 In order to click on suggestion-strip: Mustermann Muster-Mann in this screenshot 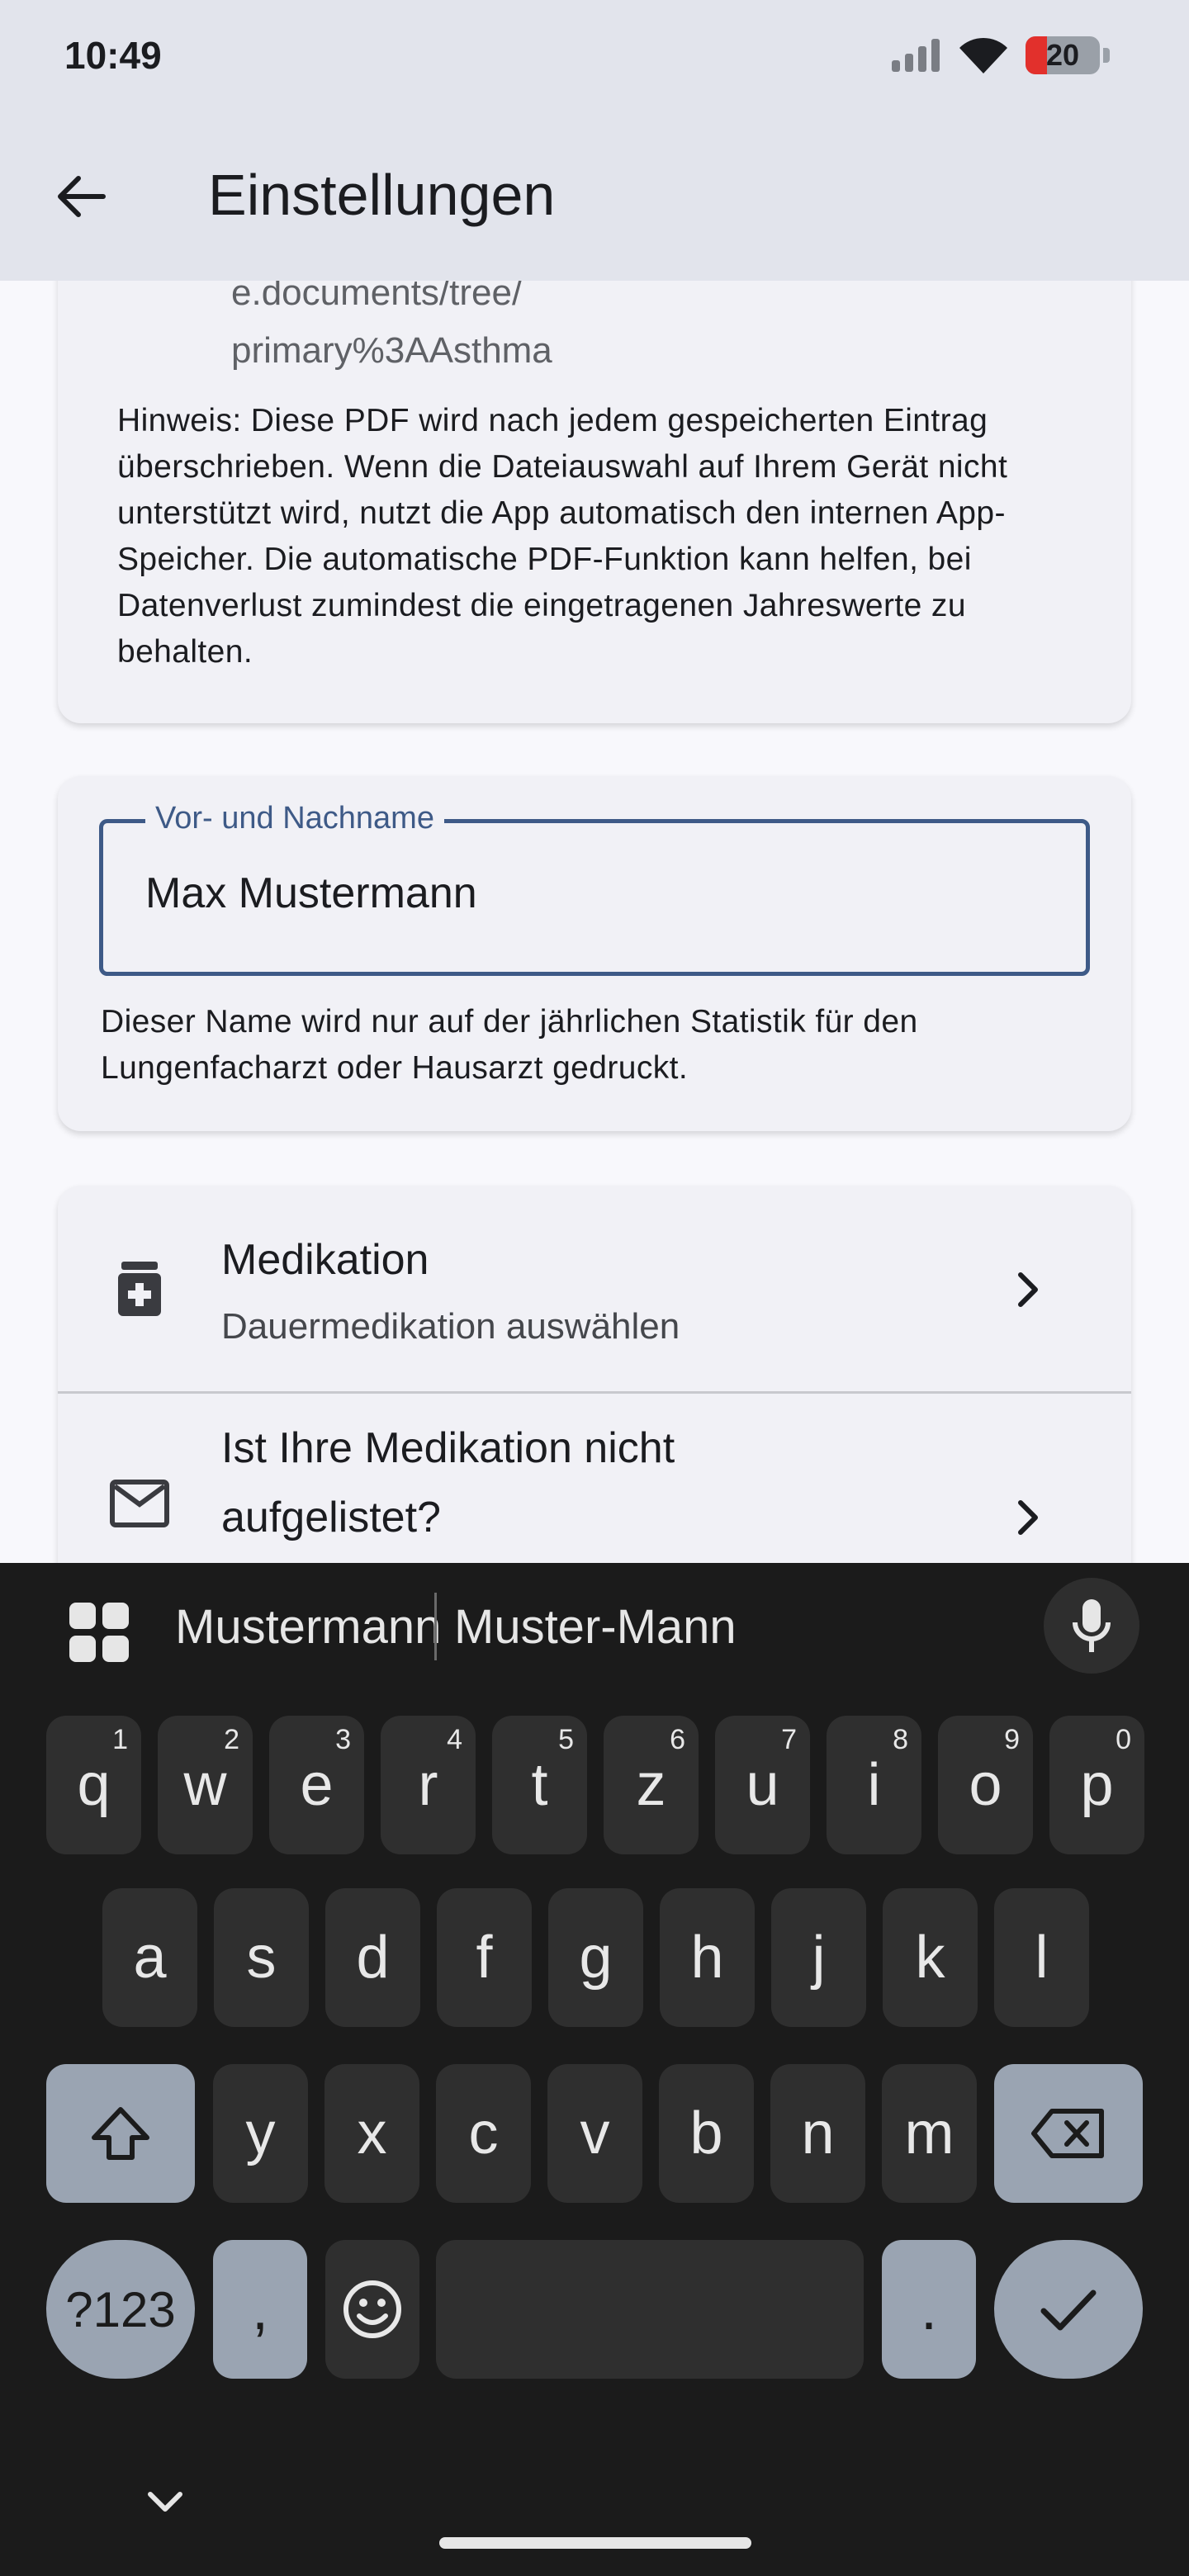, I will do `click(594, 1625)`.